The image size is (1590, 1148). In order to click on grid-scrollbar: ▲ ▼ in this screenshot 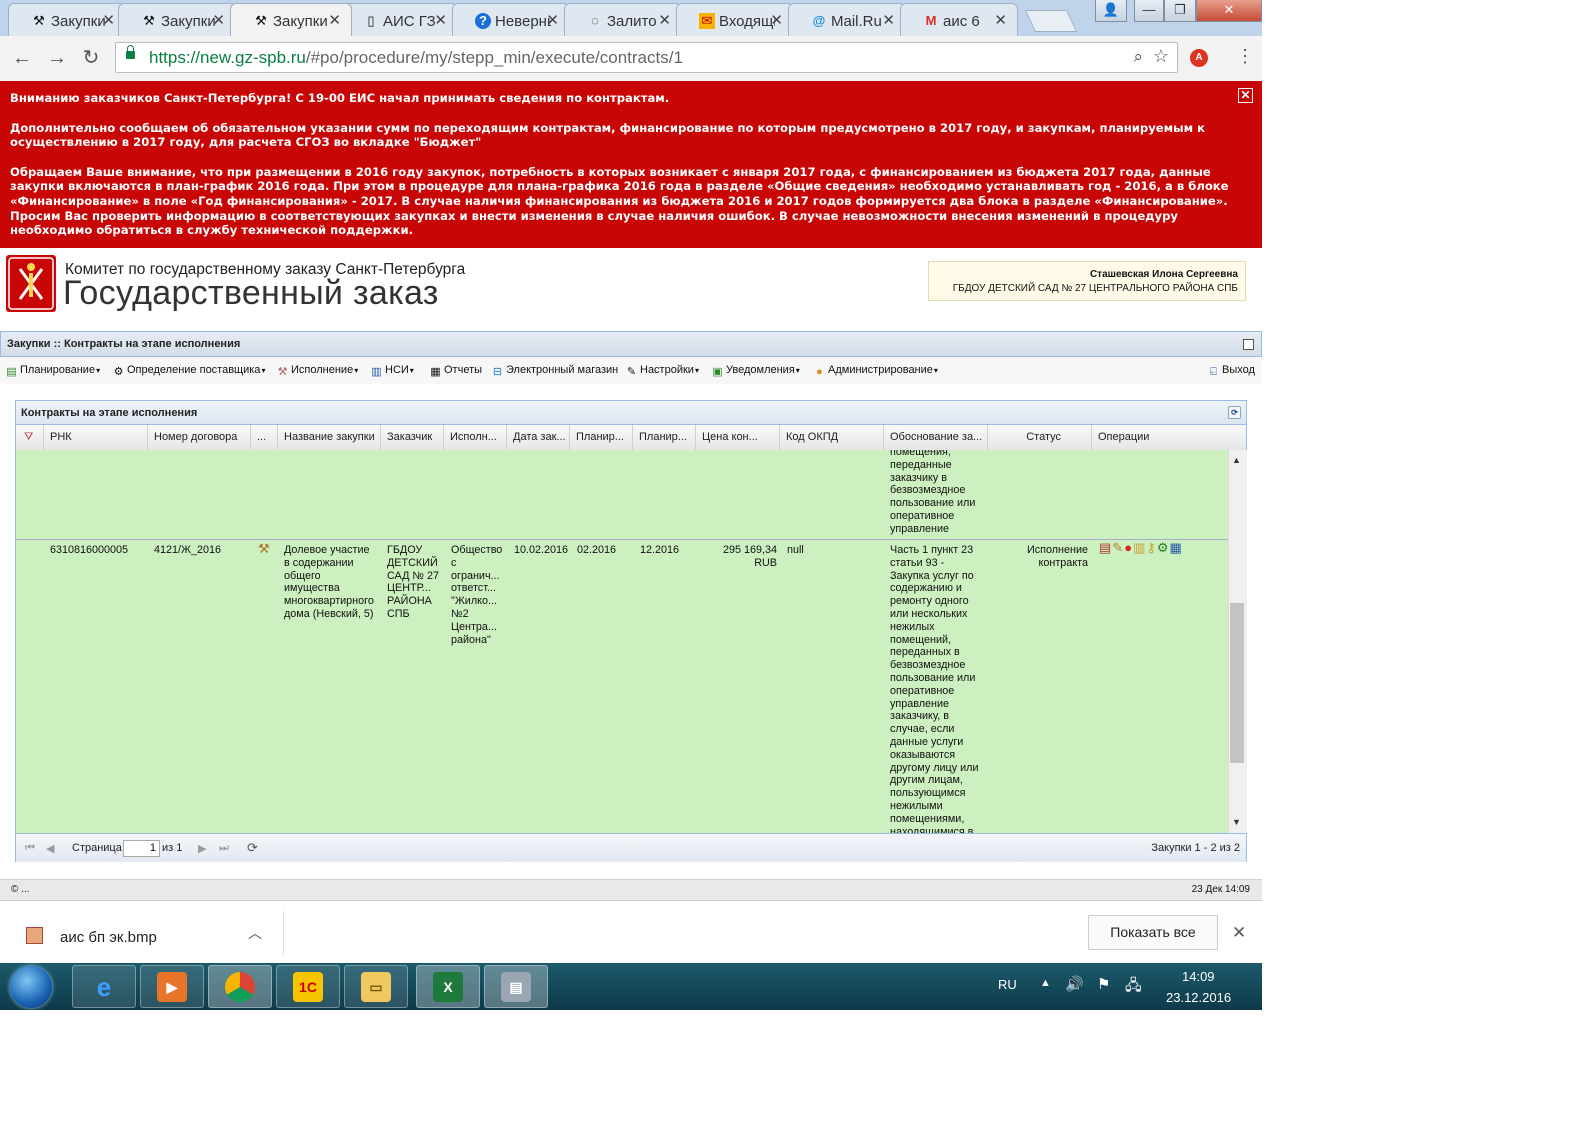, I will do `click(1237, 641)`.